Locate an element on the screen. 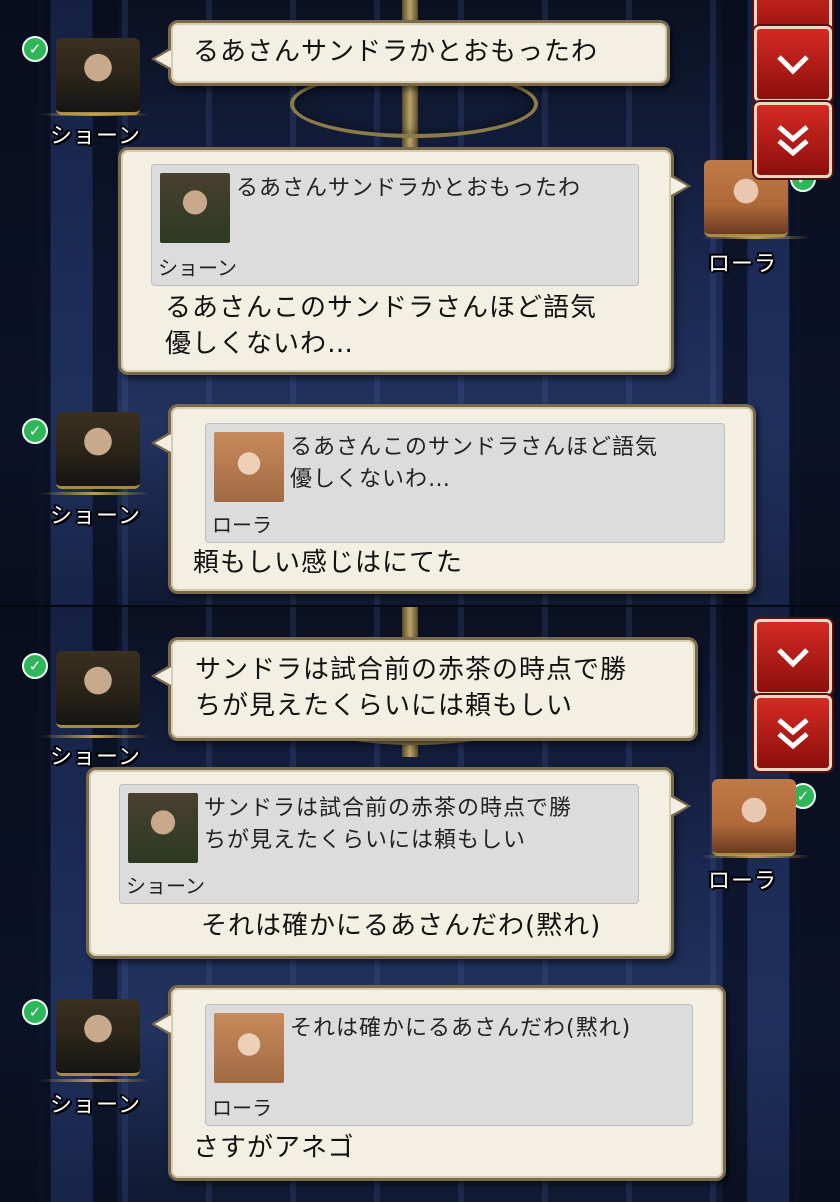 The image size is (840, 1202). quoted-text: るあさんサンドラかとおもったわ is located at coordinates (409, 188).